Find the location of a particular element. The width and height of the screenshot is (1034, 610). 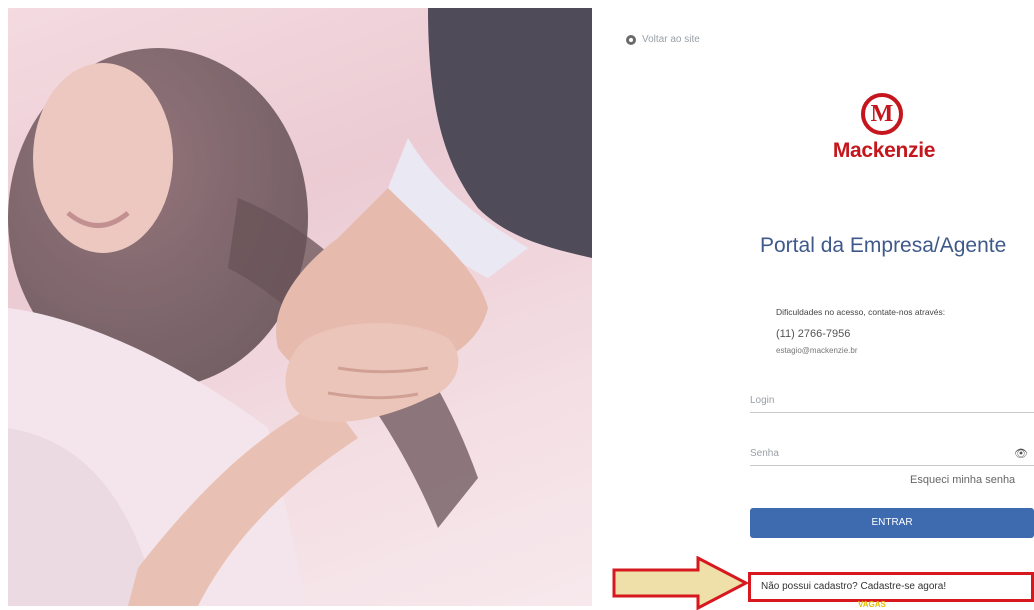

contact-phone: (11) 2766-7956 is located at coordinates (813, 334).